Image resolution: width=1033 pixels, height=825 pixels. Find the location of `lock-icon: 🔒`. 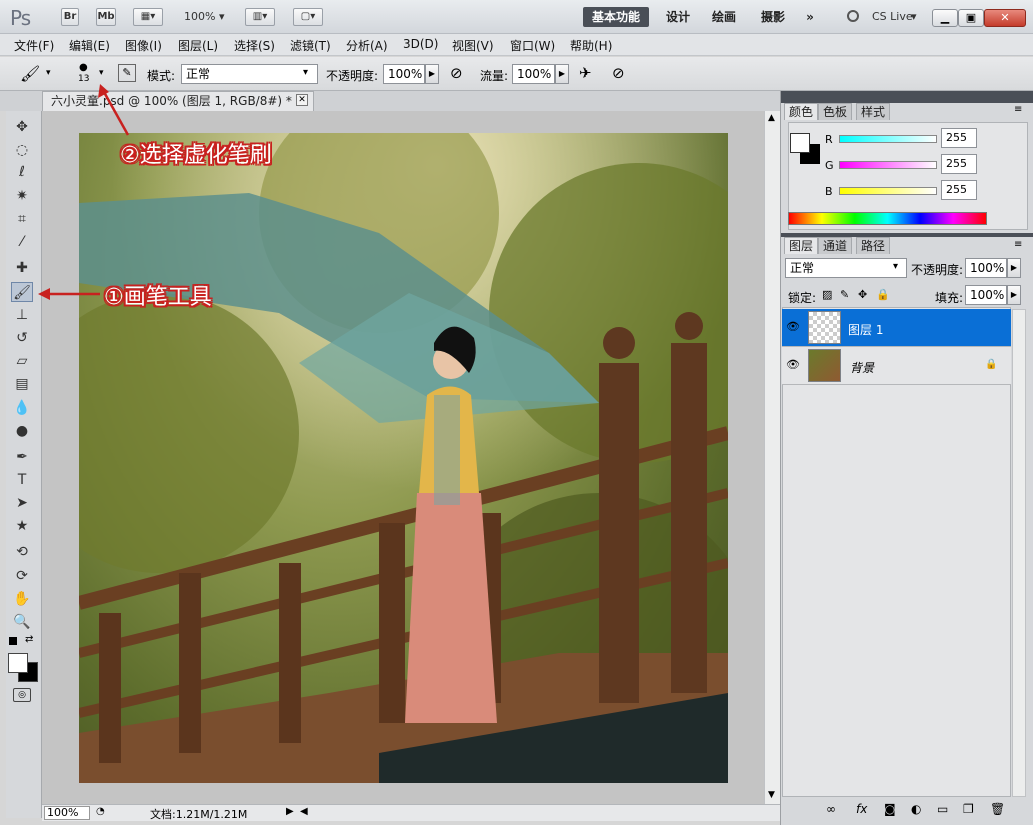

lock-icon: 🔒 is located at coordinates (991, 364).